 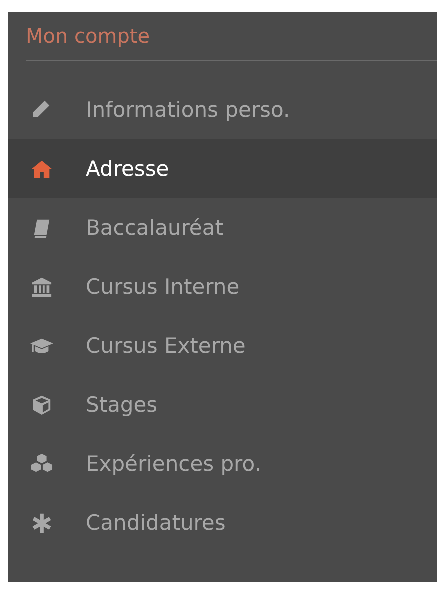 I want to click on sidebar-item: Cursus Externe, so click(x=222, y=345).